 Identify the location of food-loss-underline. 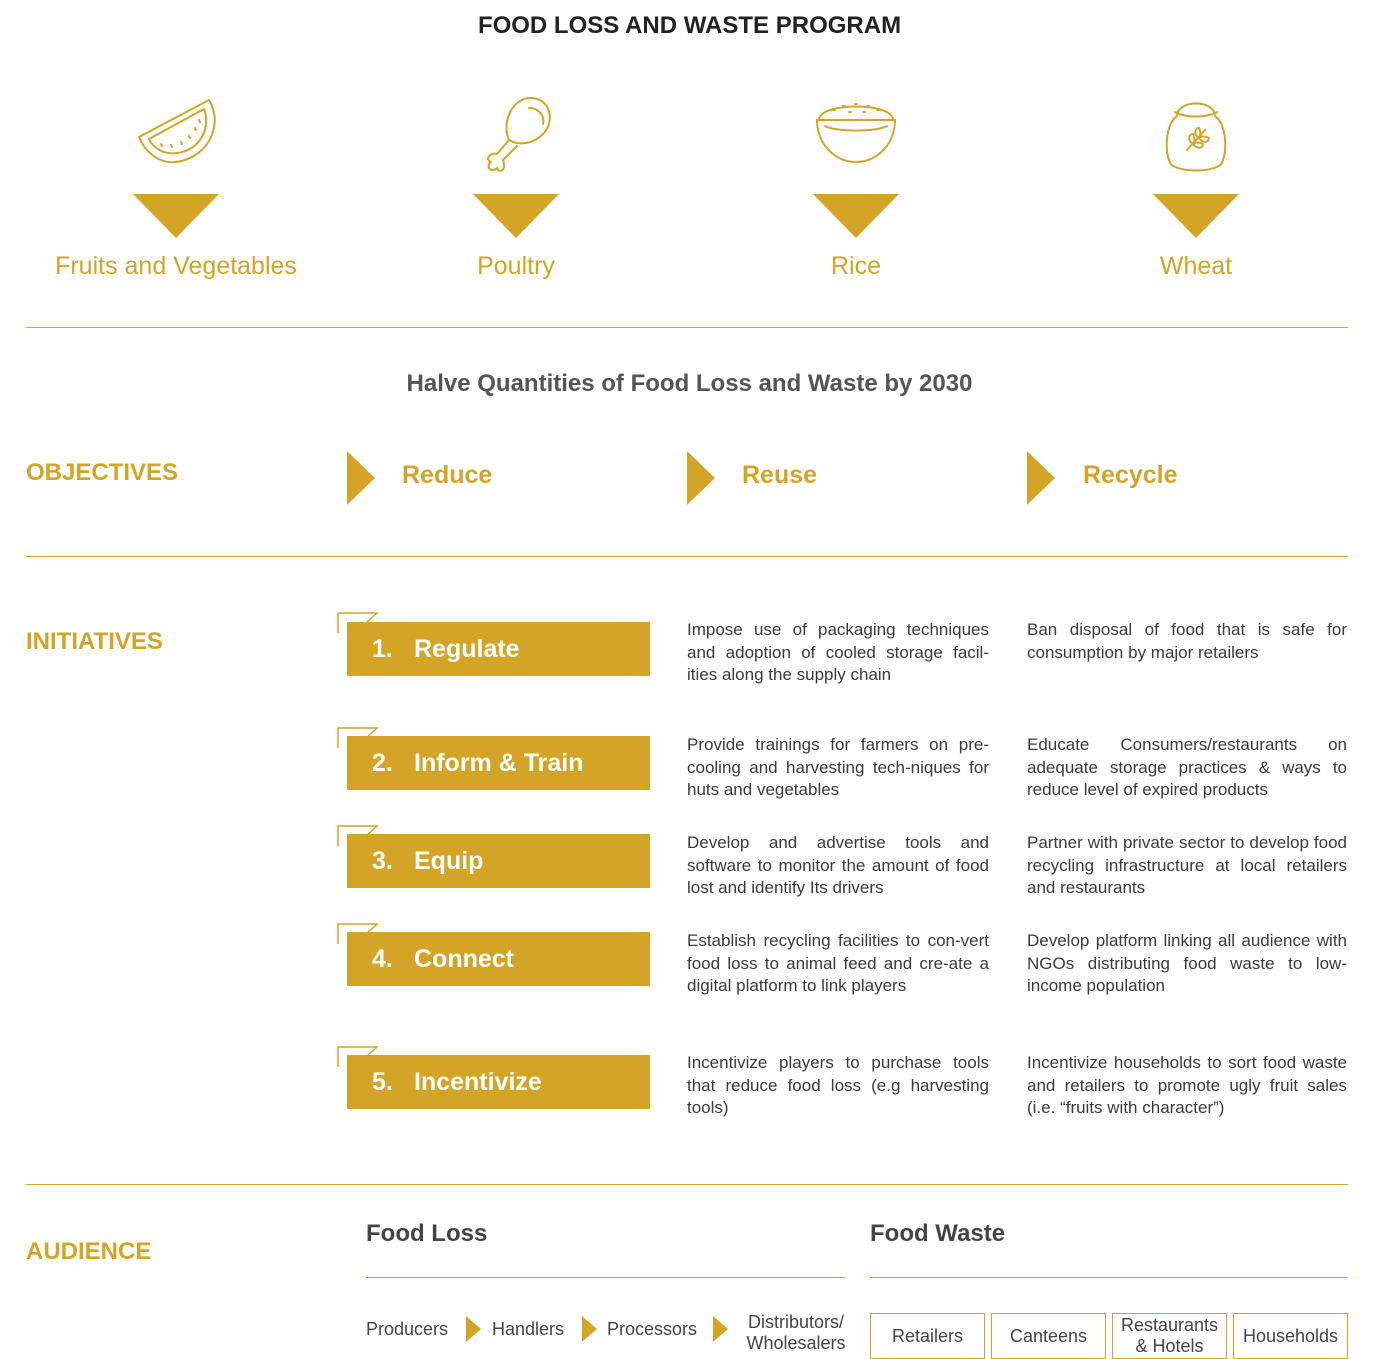
(605, 1277).